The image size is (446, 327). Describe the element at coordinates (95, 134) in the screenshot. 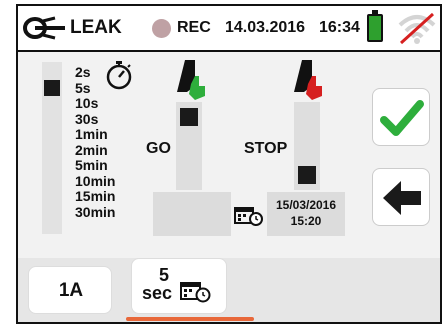

I see `duration-option: 1min` at that location.